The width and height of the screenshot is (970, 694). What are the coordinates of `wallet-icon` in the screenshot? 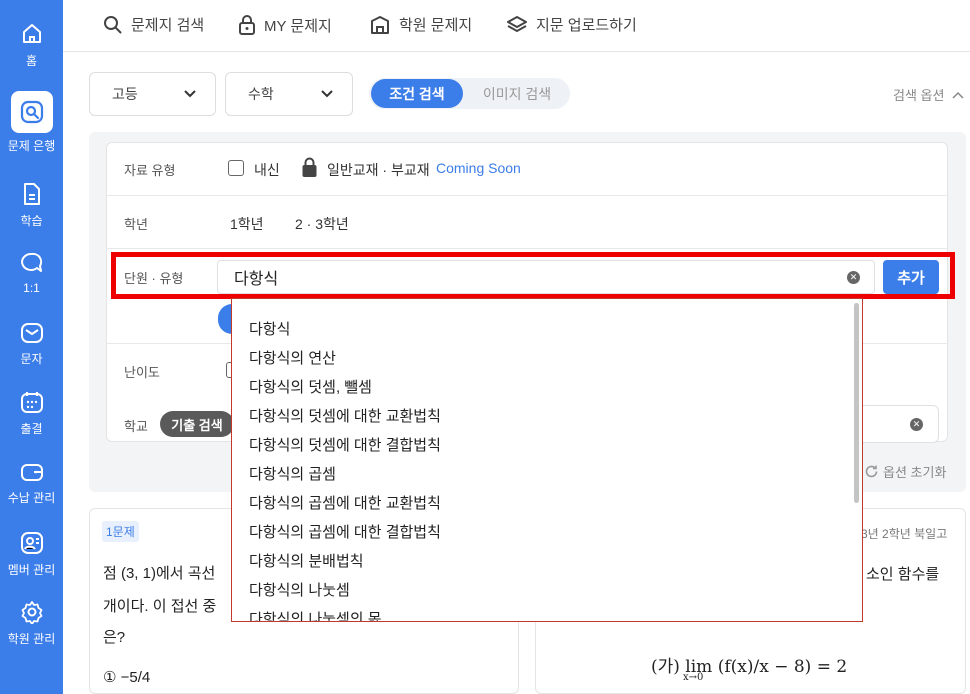 It's located at (31, 472).